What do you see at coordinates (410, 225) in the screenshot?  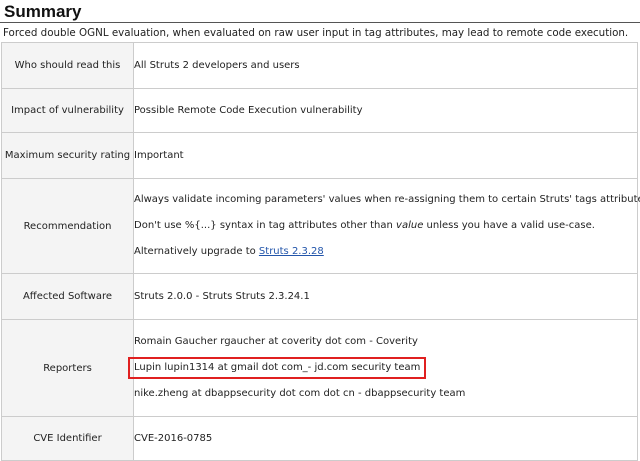 I see `recommendation-value-emphasis: value` at bounding box center [410, 225].